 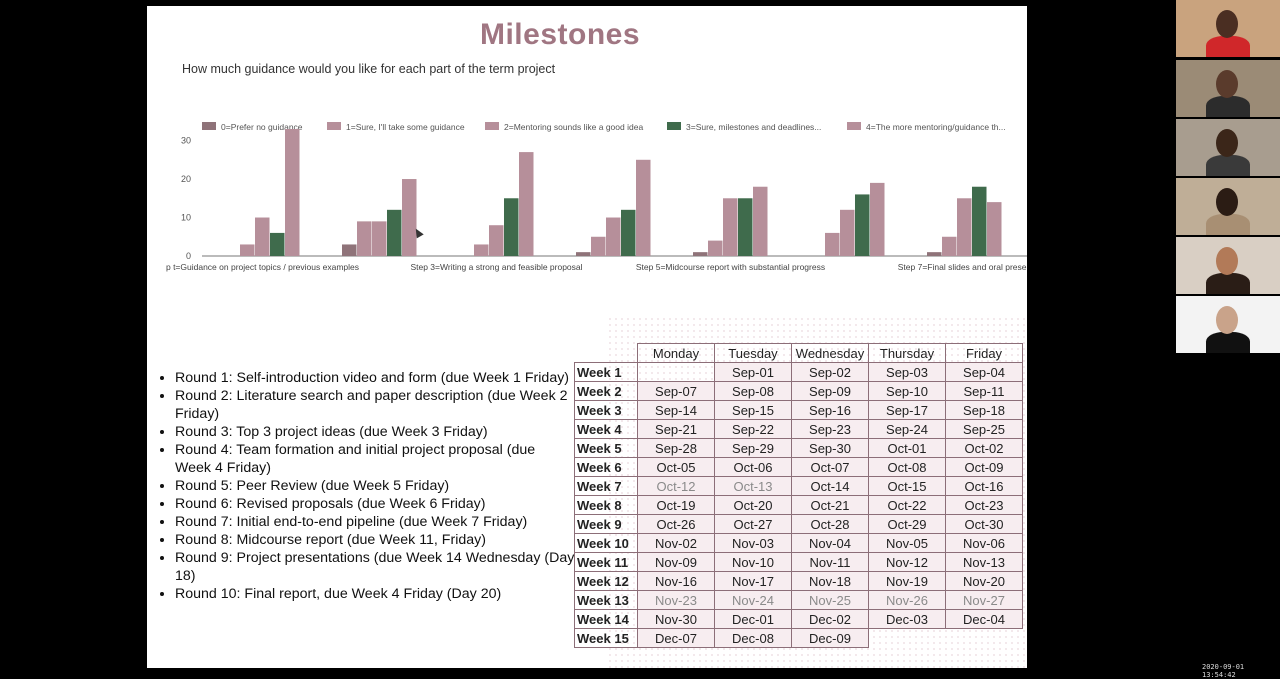 What do you see at coordinates (984, 619) in the screenshot?
I see `calendar-date-cell: Dec-04` at bounding box center [984, 619].